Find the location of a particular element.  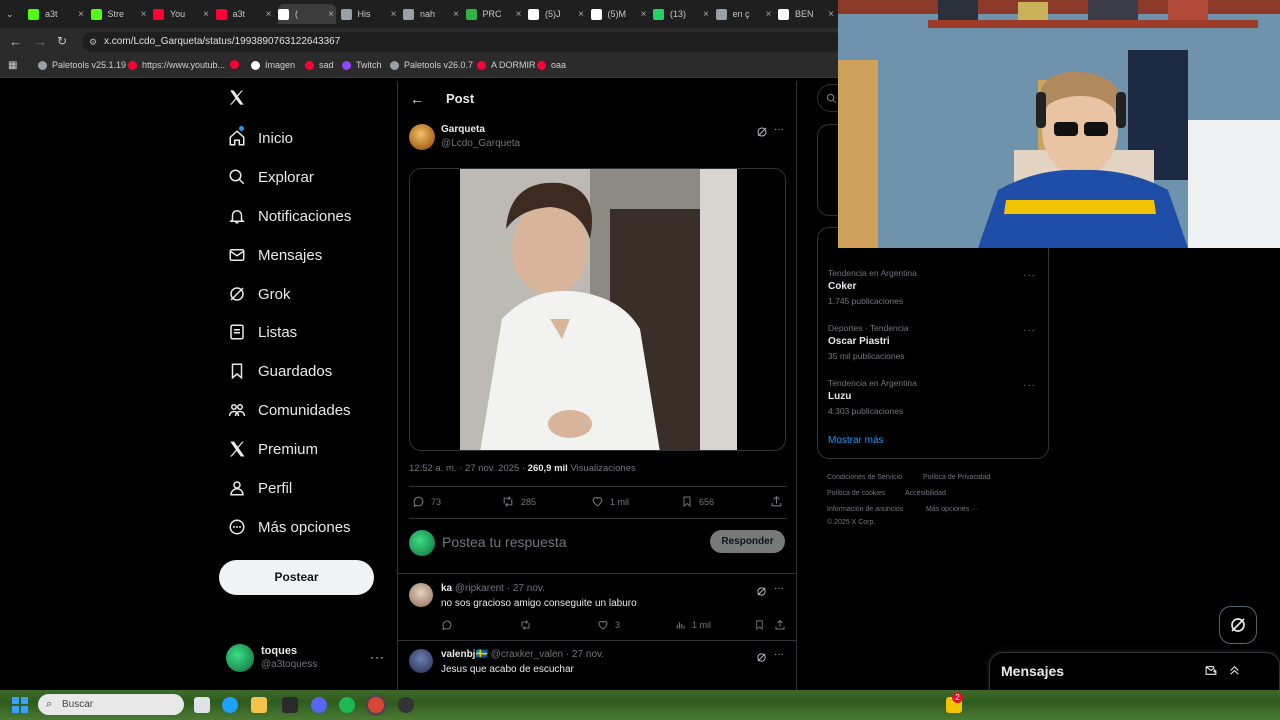

footer-link: Información de anuncios is located at coordinates (865, 509).